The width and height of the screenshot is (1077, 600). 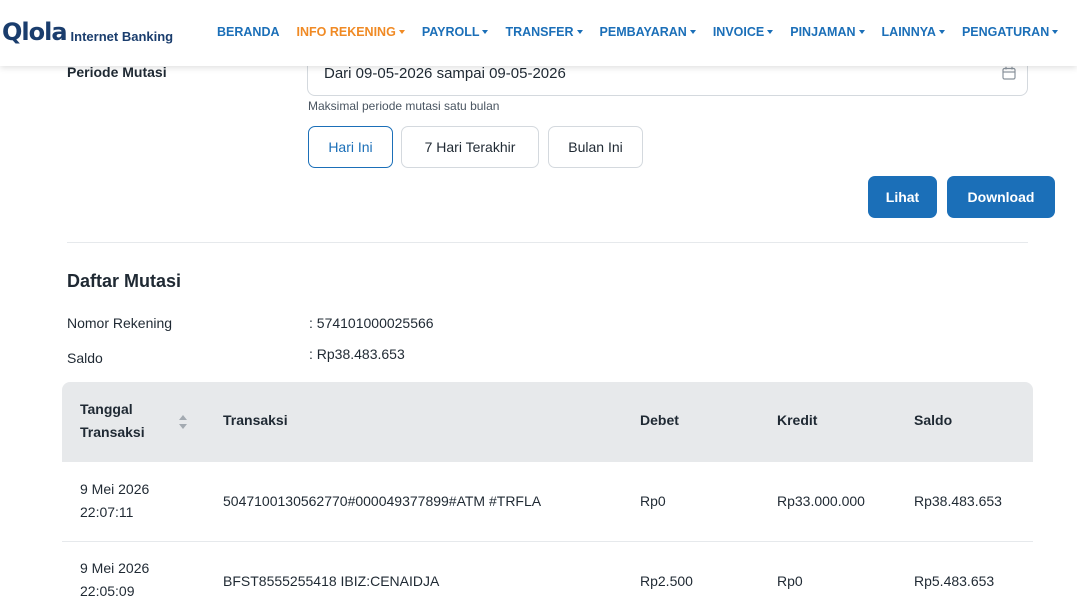 I want to click on nav-pengaturan-label: PENGATURAN, so click(x=1005, y=32).